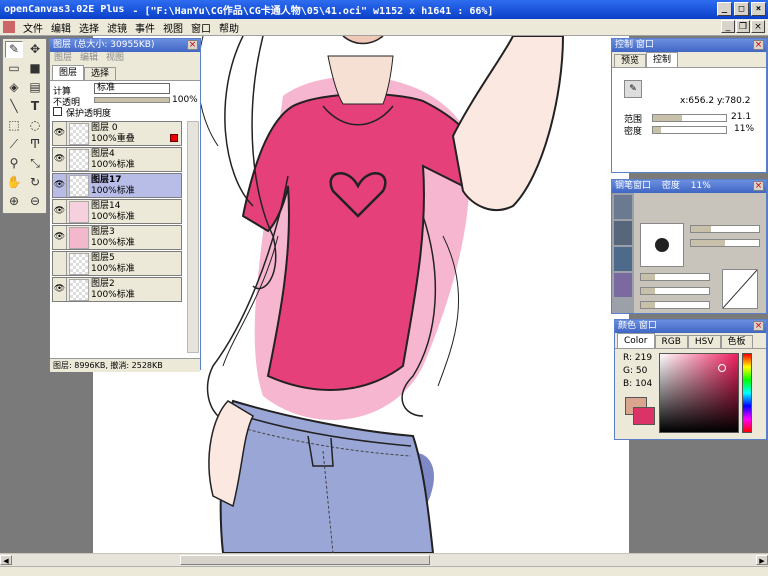 The height and width of the screenshot is (576, 768). Describe the element at coordinates (35, 87) in the screenshot. I see `gradient-icon: ▤` at that location.